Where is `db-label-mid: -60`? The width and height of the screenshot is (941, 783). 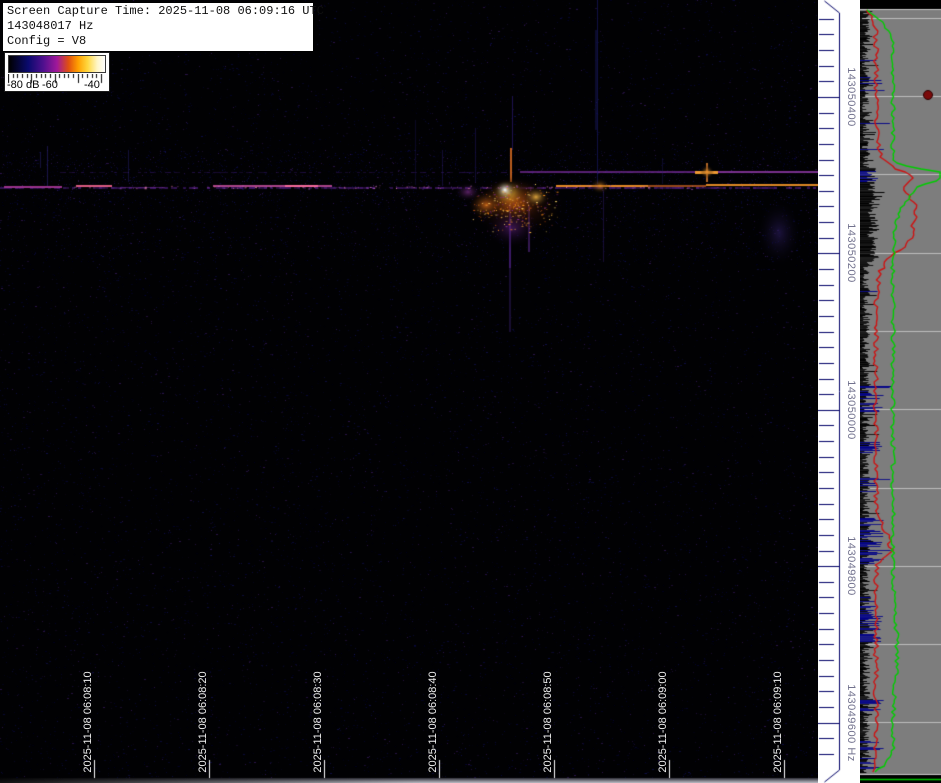 db-label-mid: -60 is located at coordinates (50, 85).